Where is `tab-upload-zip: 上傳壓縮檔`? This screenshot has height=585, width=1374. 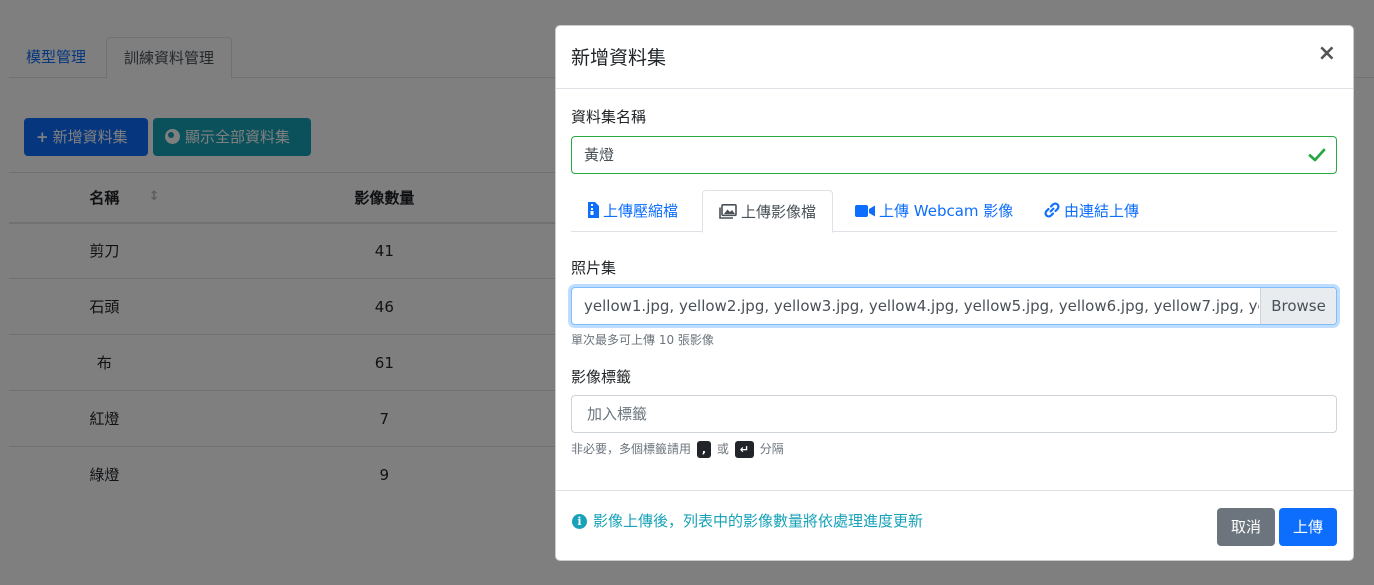 tab-upload-zip: 上傳壓縮檔 is located at coordinates (632, 211).